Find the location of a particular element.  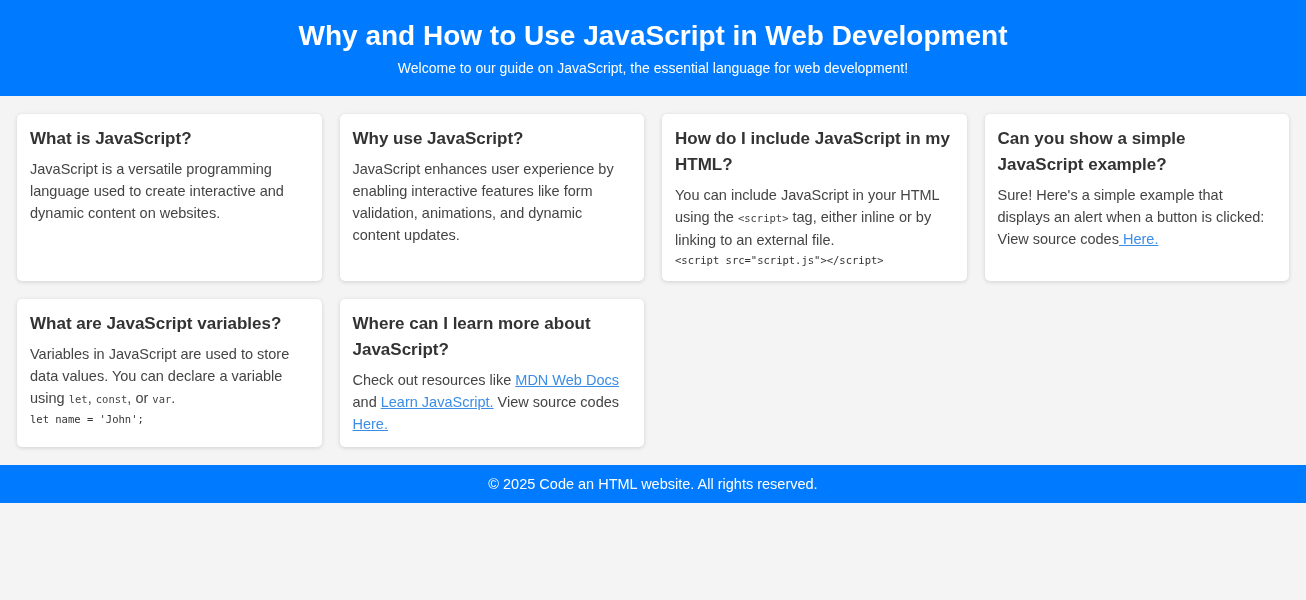

card-title: Why use JavaScript? is located at coordinates (438, 139).